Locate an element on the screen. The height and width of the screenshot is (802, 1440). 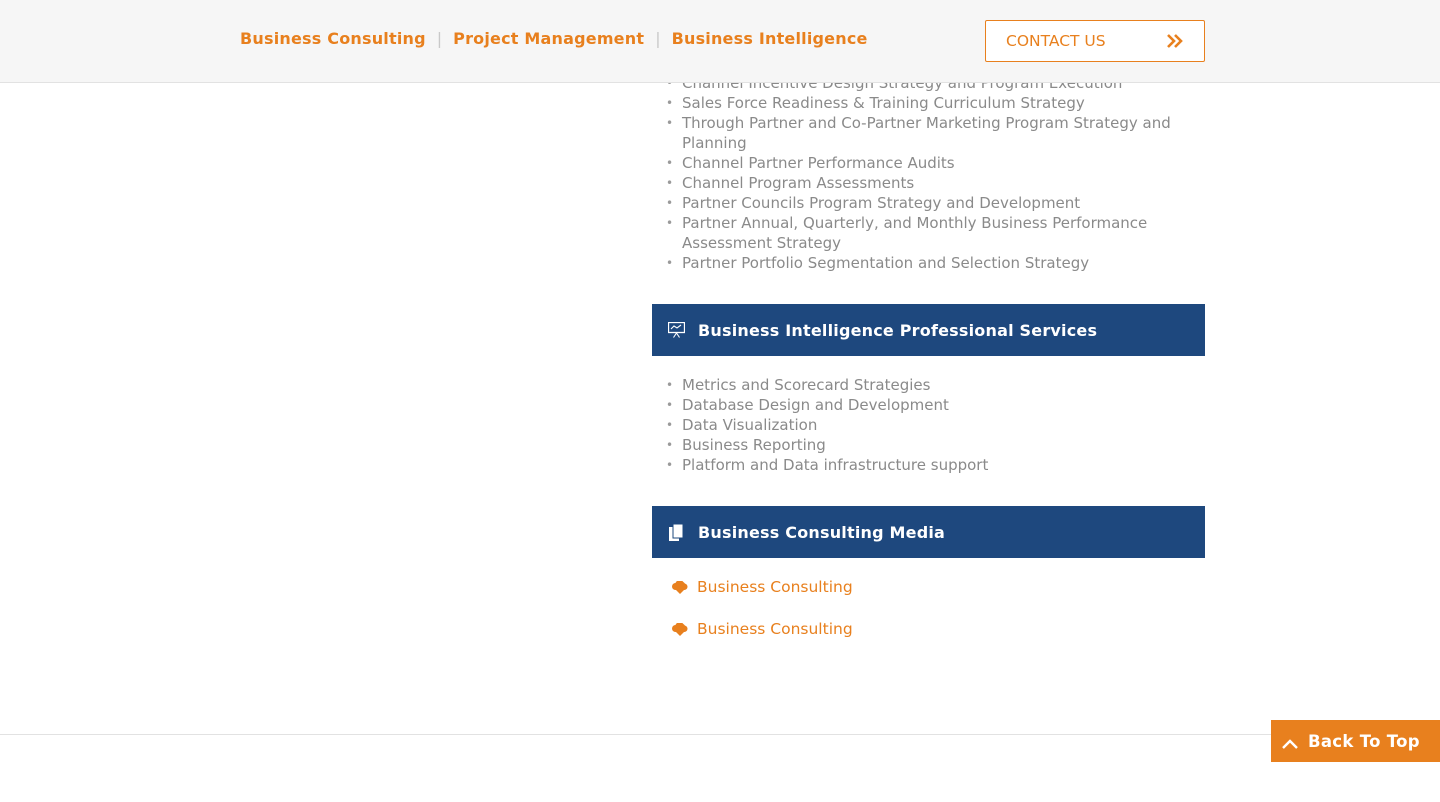
back-to-top-button: Back To Top is located at coordinates (1355, 741).